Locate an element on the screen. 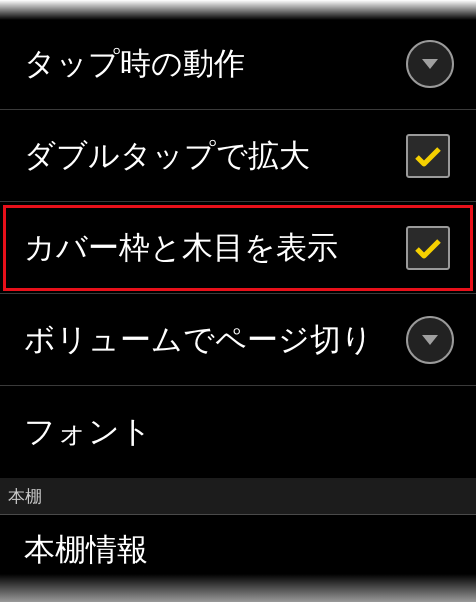  setting-label: 本棚情報 is located at coordinates (86, 550).